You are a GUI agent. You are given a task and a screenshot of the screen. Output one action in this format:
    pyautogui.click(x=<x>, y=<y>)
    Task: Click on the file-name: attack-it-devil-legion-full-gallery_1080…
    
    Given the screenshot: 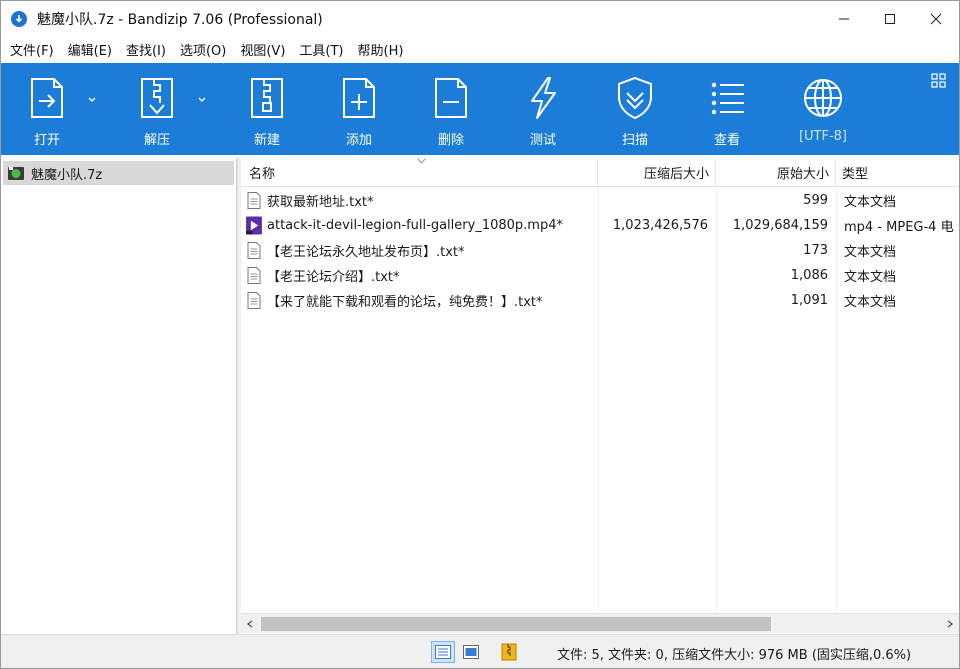 What is the action you would take?
    pyautogui.click(x=415, y=225)
    